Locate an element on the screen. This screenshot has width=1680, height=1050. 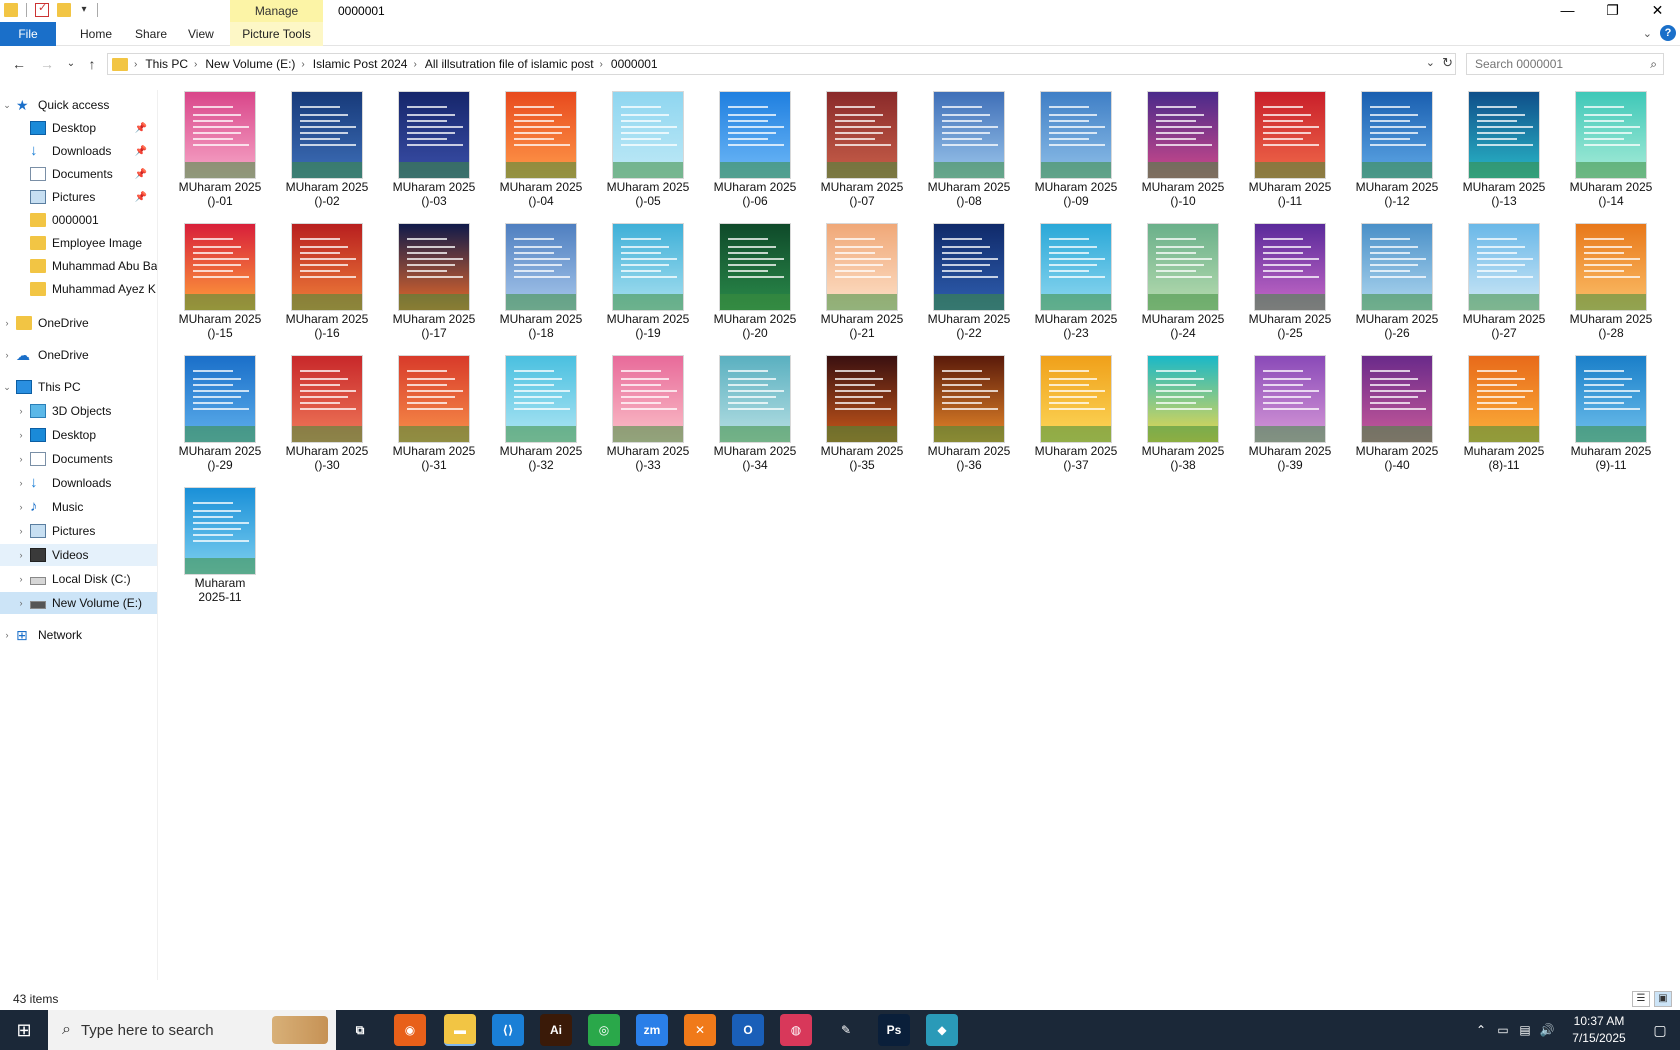
taskbar-photoshop-icon: Ps is located at coordinates (894, 1030).